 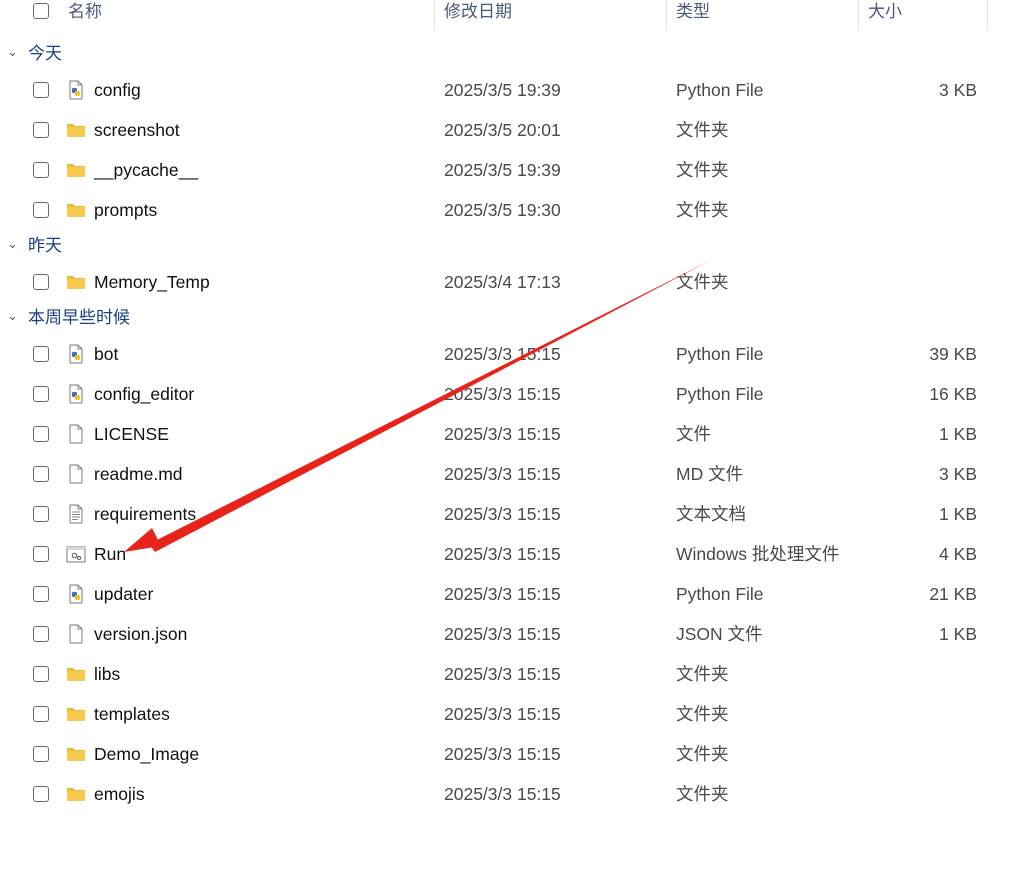 I want to click on file-size: 21 KB, so click(x=953, y=594).